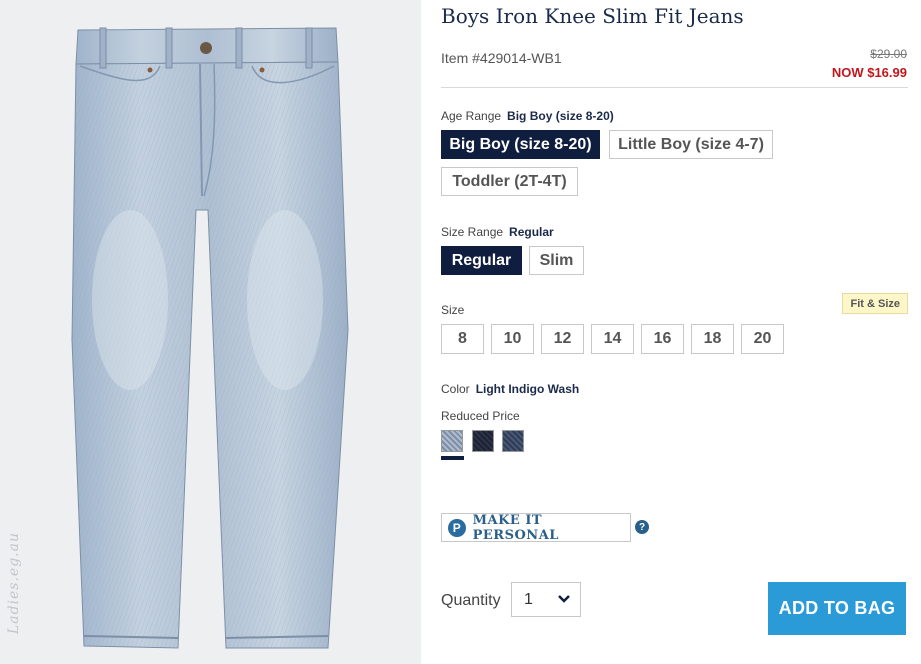 The height and width of the screenshot is (664, 921). I want to click on color-label: Color Light Indigo Wash, so click(510, 389).